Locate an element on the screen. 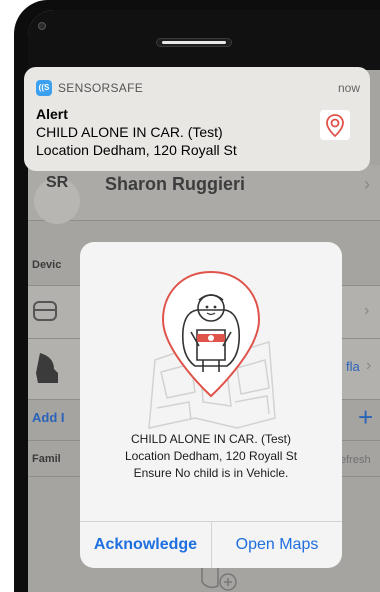  dialog-message-line3: Ensure No child is in Vehicle. is located at coordinates (211, 473).